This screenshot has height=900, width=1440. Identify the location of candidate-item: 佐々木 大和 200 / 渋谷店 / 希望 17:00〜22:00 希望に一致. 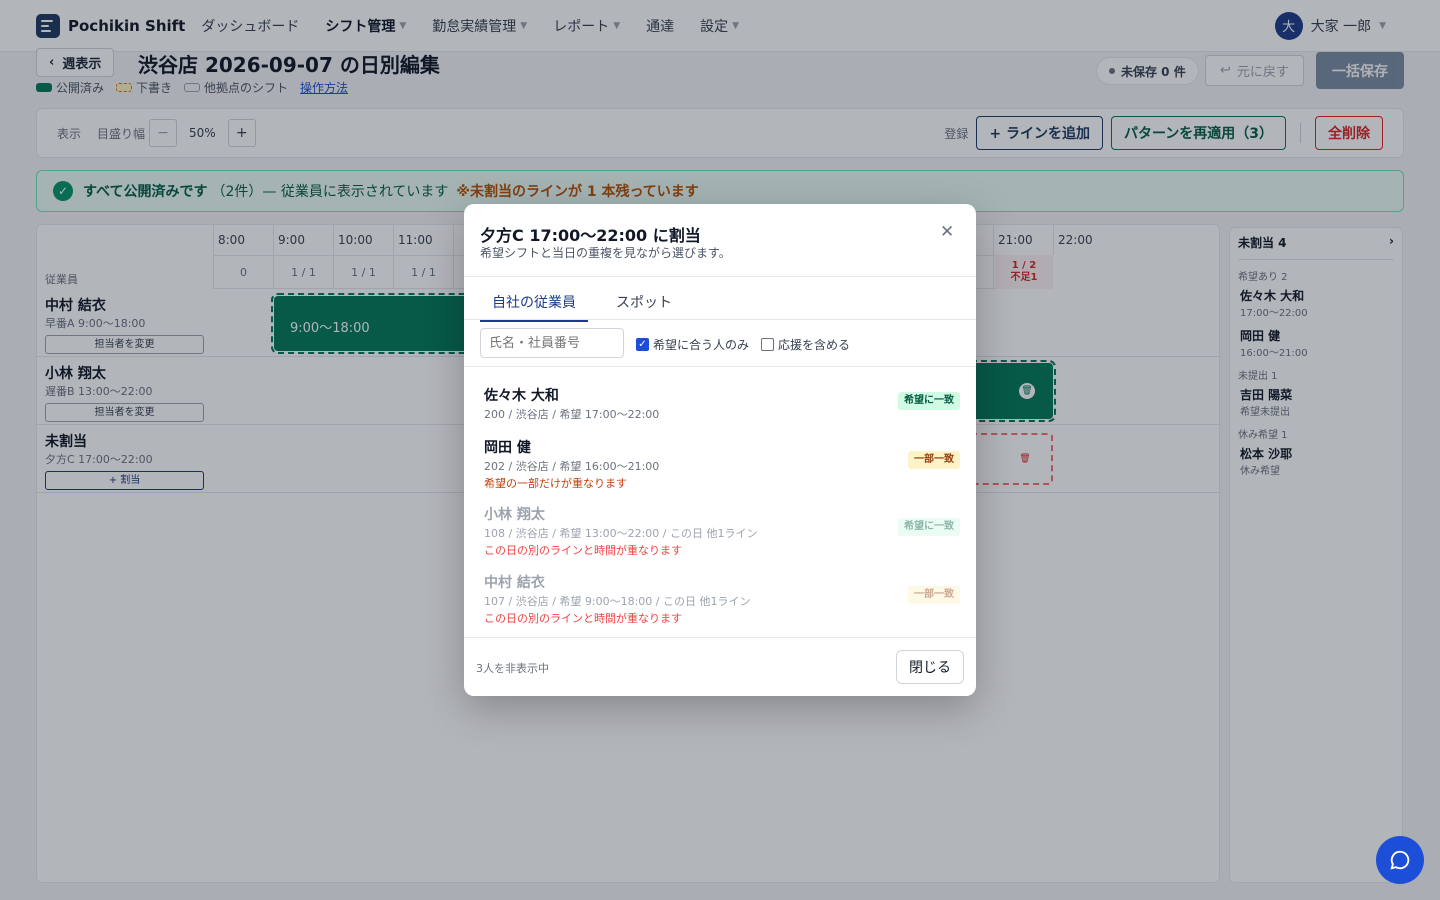
(722, 403).